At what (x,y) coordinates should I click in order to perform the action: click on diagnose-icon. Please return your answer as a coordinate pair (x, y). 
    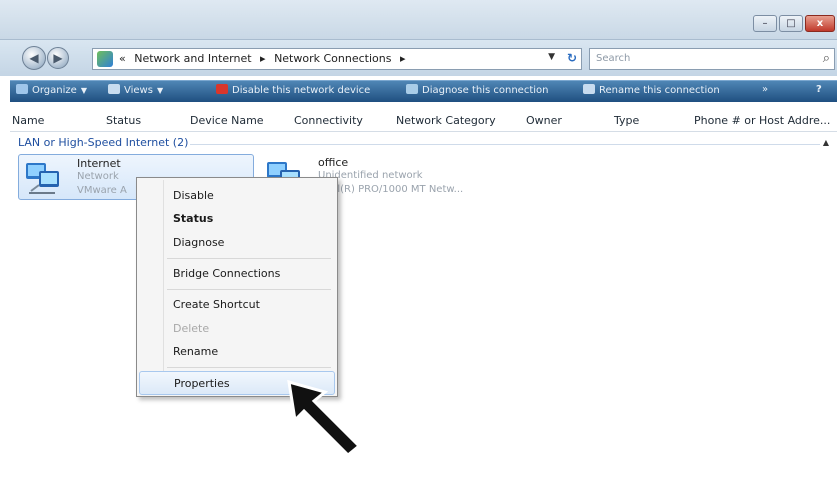
    Looking at the image, I should click on (412, 89).